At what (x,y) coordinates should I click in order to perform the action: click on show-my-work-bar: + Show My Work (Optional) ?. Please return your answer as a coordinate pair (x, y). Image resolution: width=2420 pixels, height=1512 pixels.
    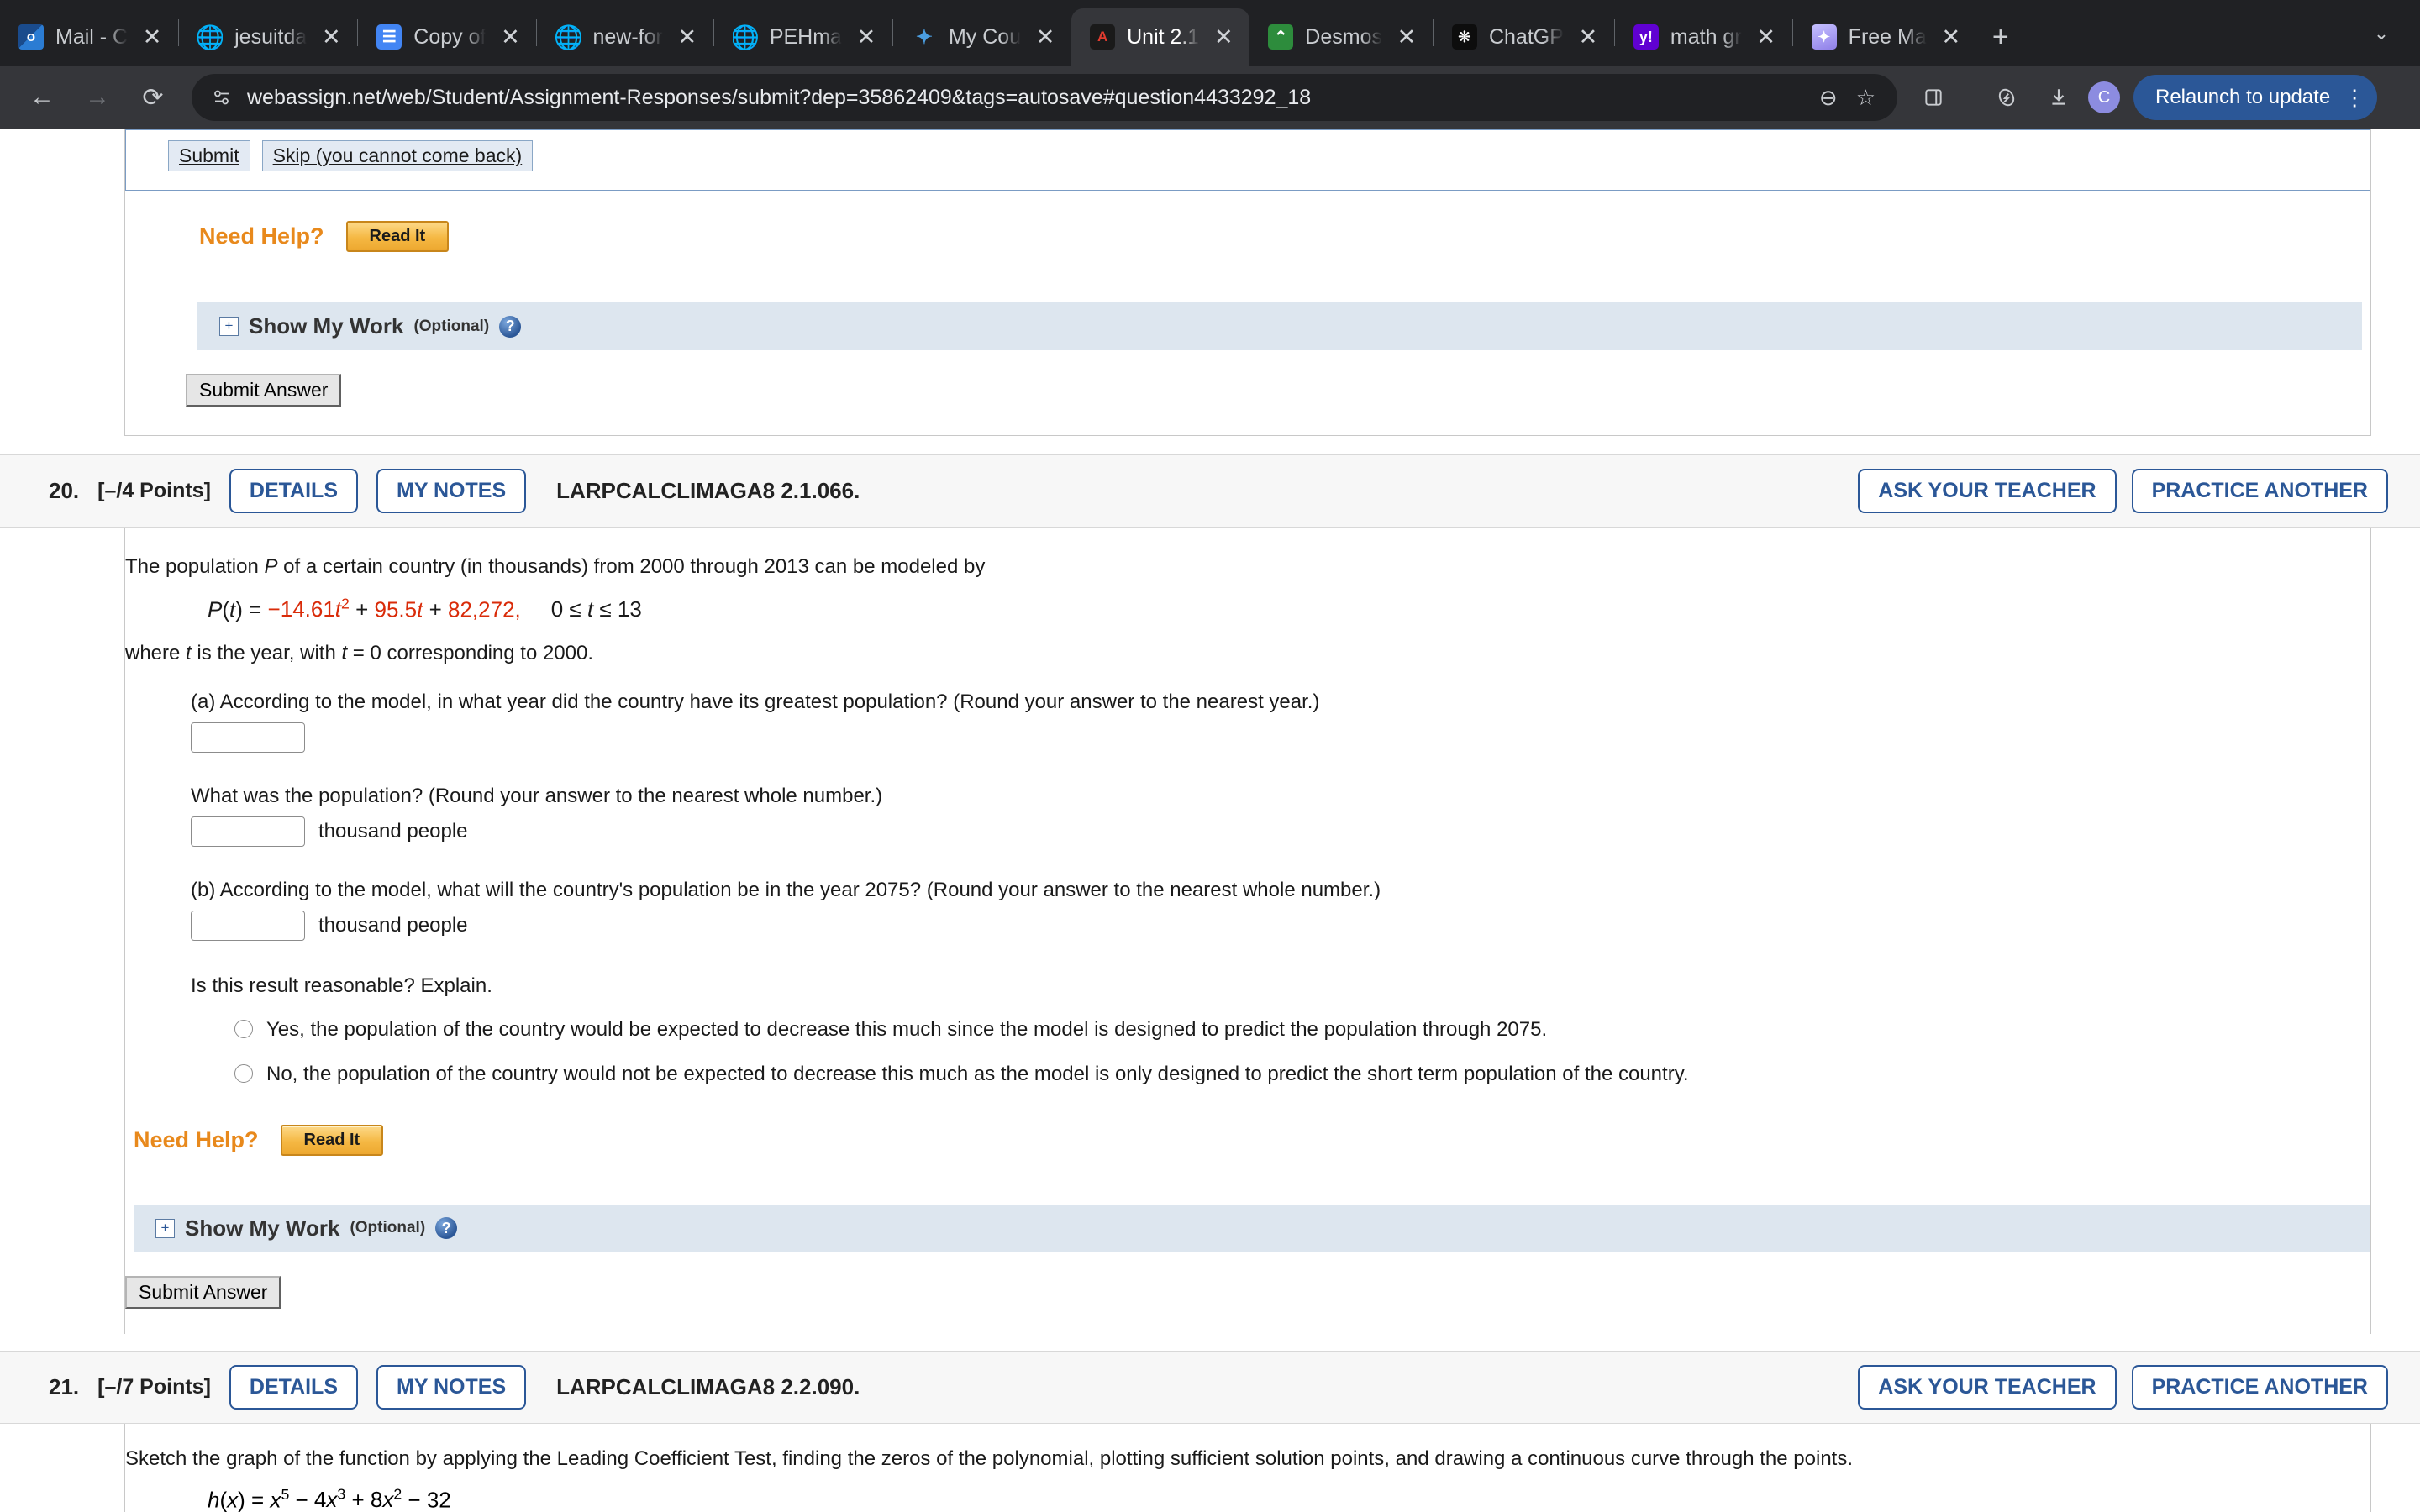
    Looking at the image, I should click on (1279, 326).